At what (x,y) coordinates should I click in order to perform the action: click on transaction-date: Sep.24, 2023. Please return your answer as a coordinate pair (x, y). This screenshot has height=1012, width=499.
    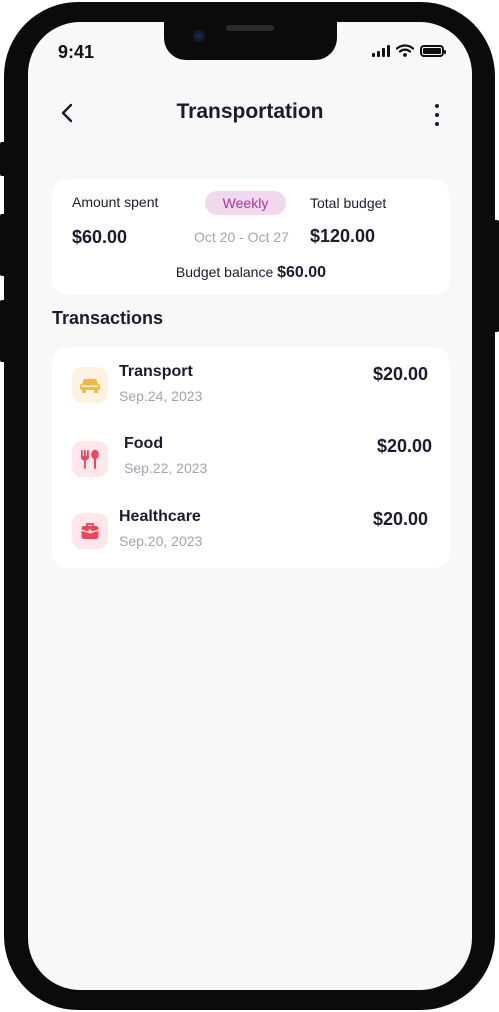
    Looking at the image, I should click on (161, 396).